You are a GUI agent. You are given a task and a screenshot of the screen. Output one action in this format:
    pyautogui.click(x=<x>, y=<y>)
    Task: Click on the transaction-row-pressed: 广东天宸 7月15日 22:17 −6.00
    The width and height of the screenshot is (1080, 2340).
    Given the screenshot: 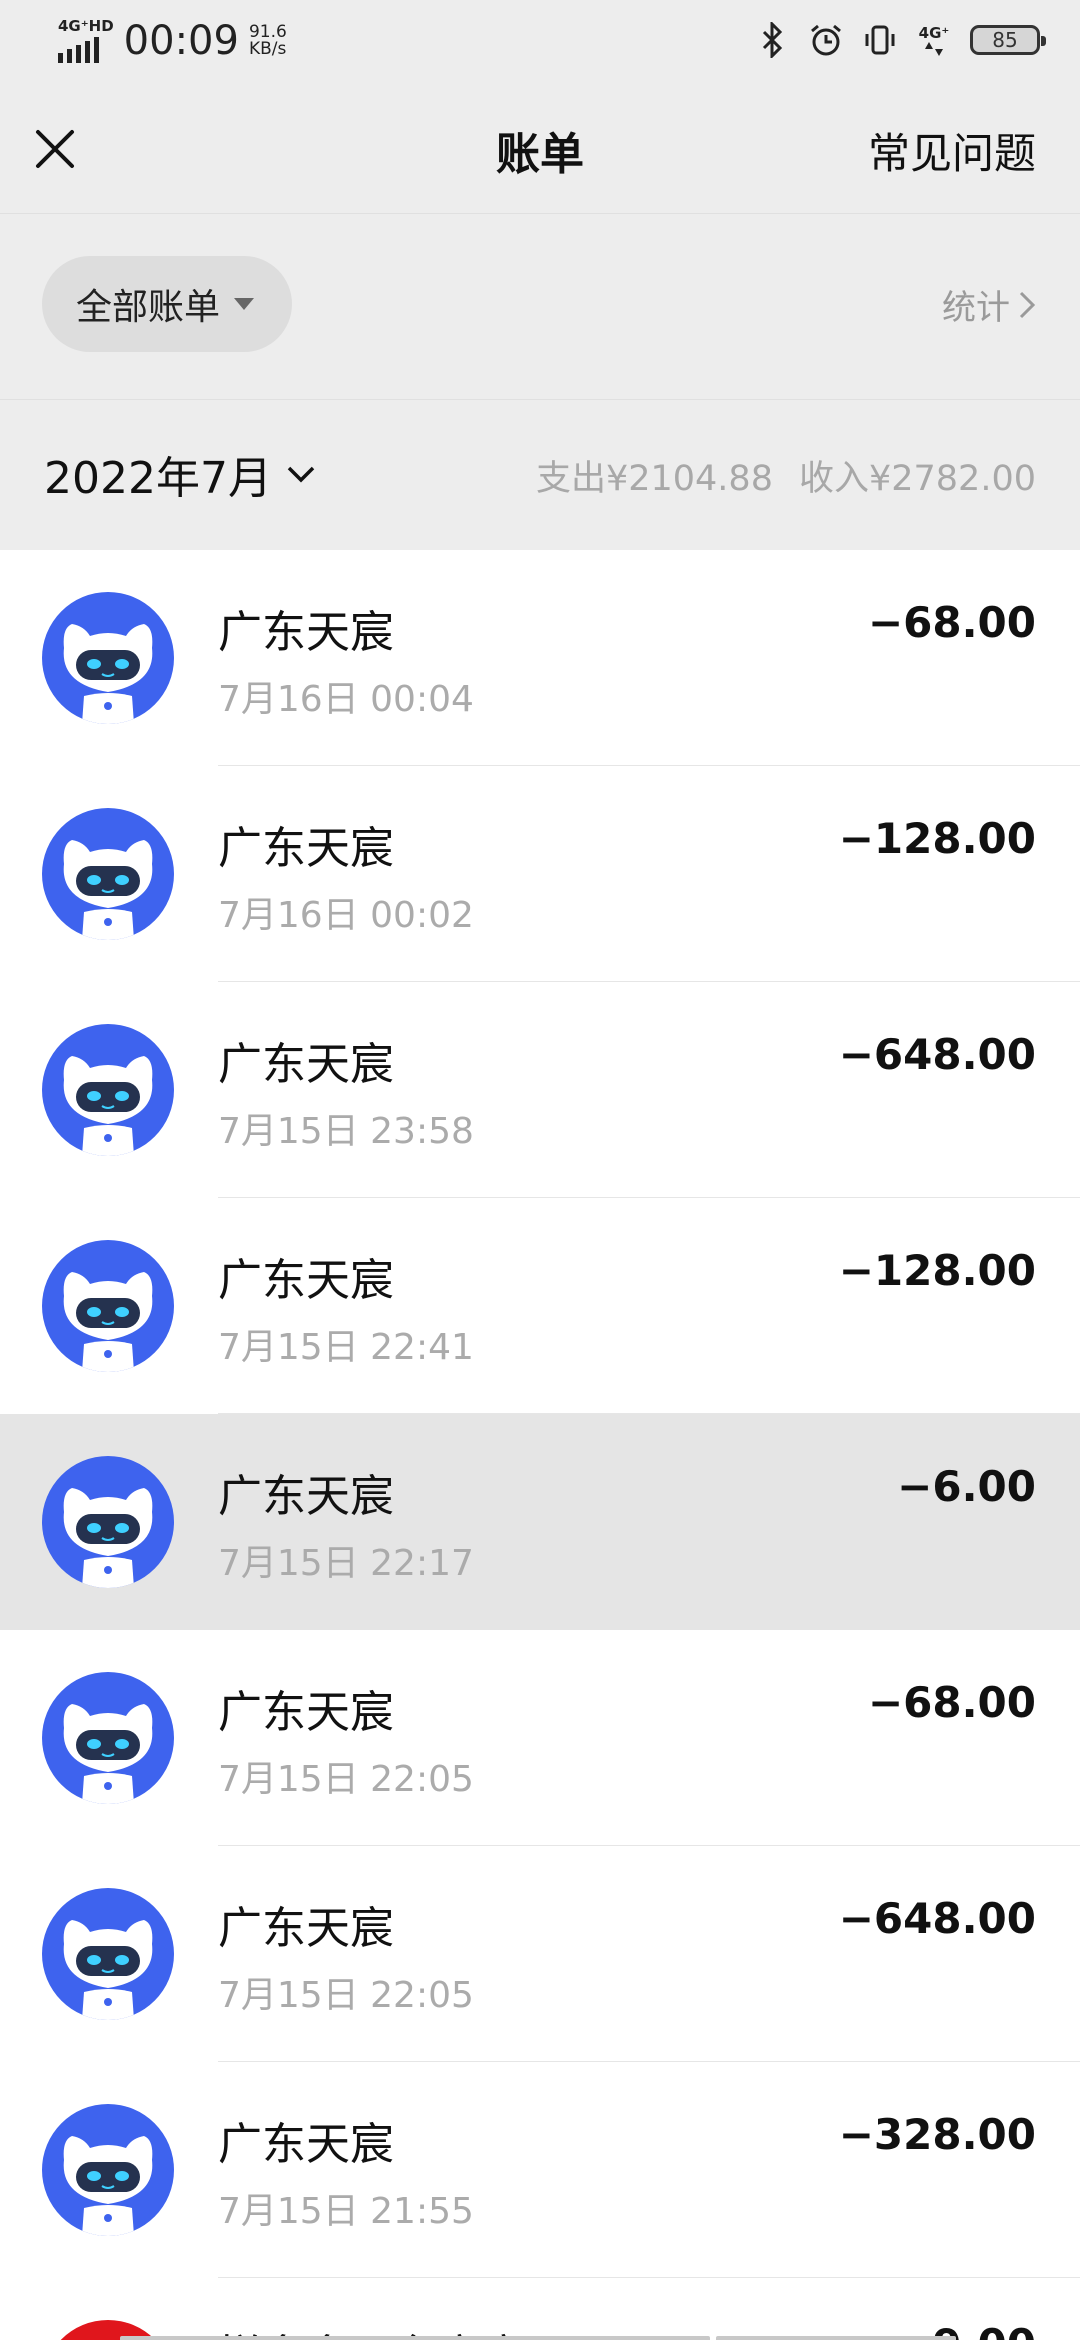 What is the action you would take?
    pyautogui.click(x=540, y=1522)
    